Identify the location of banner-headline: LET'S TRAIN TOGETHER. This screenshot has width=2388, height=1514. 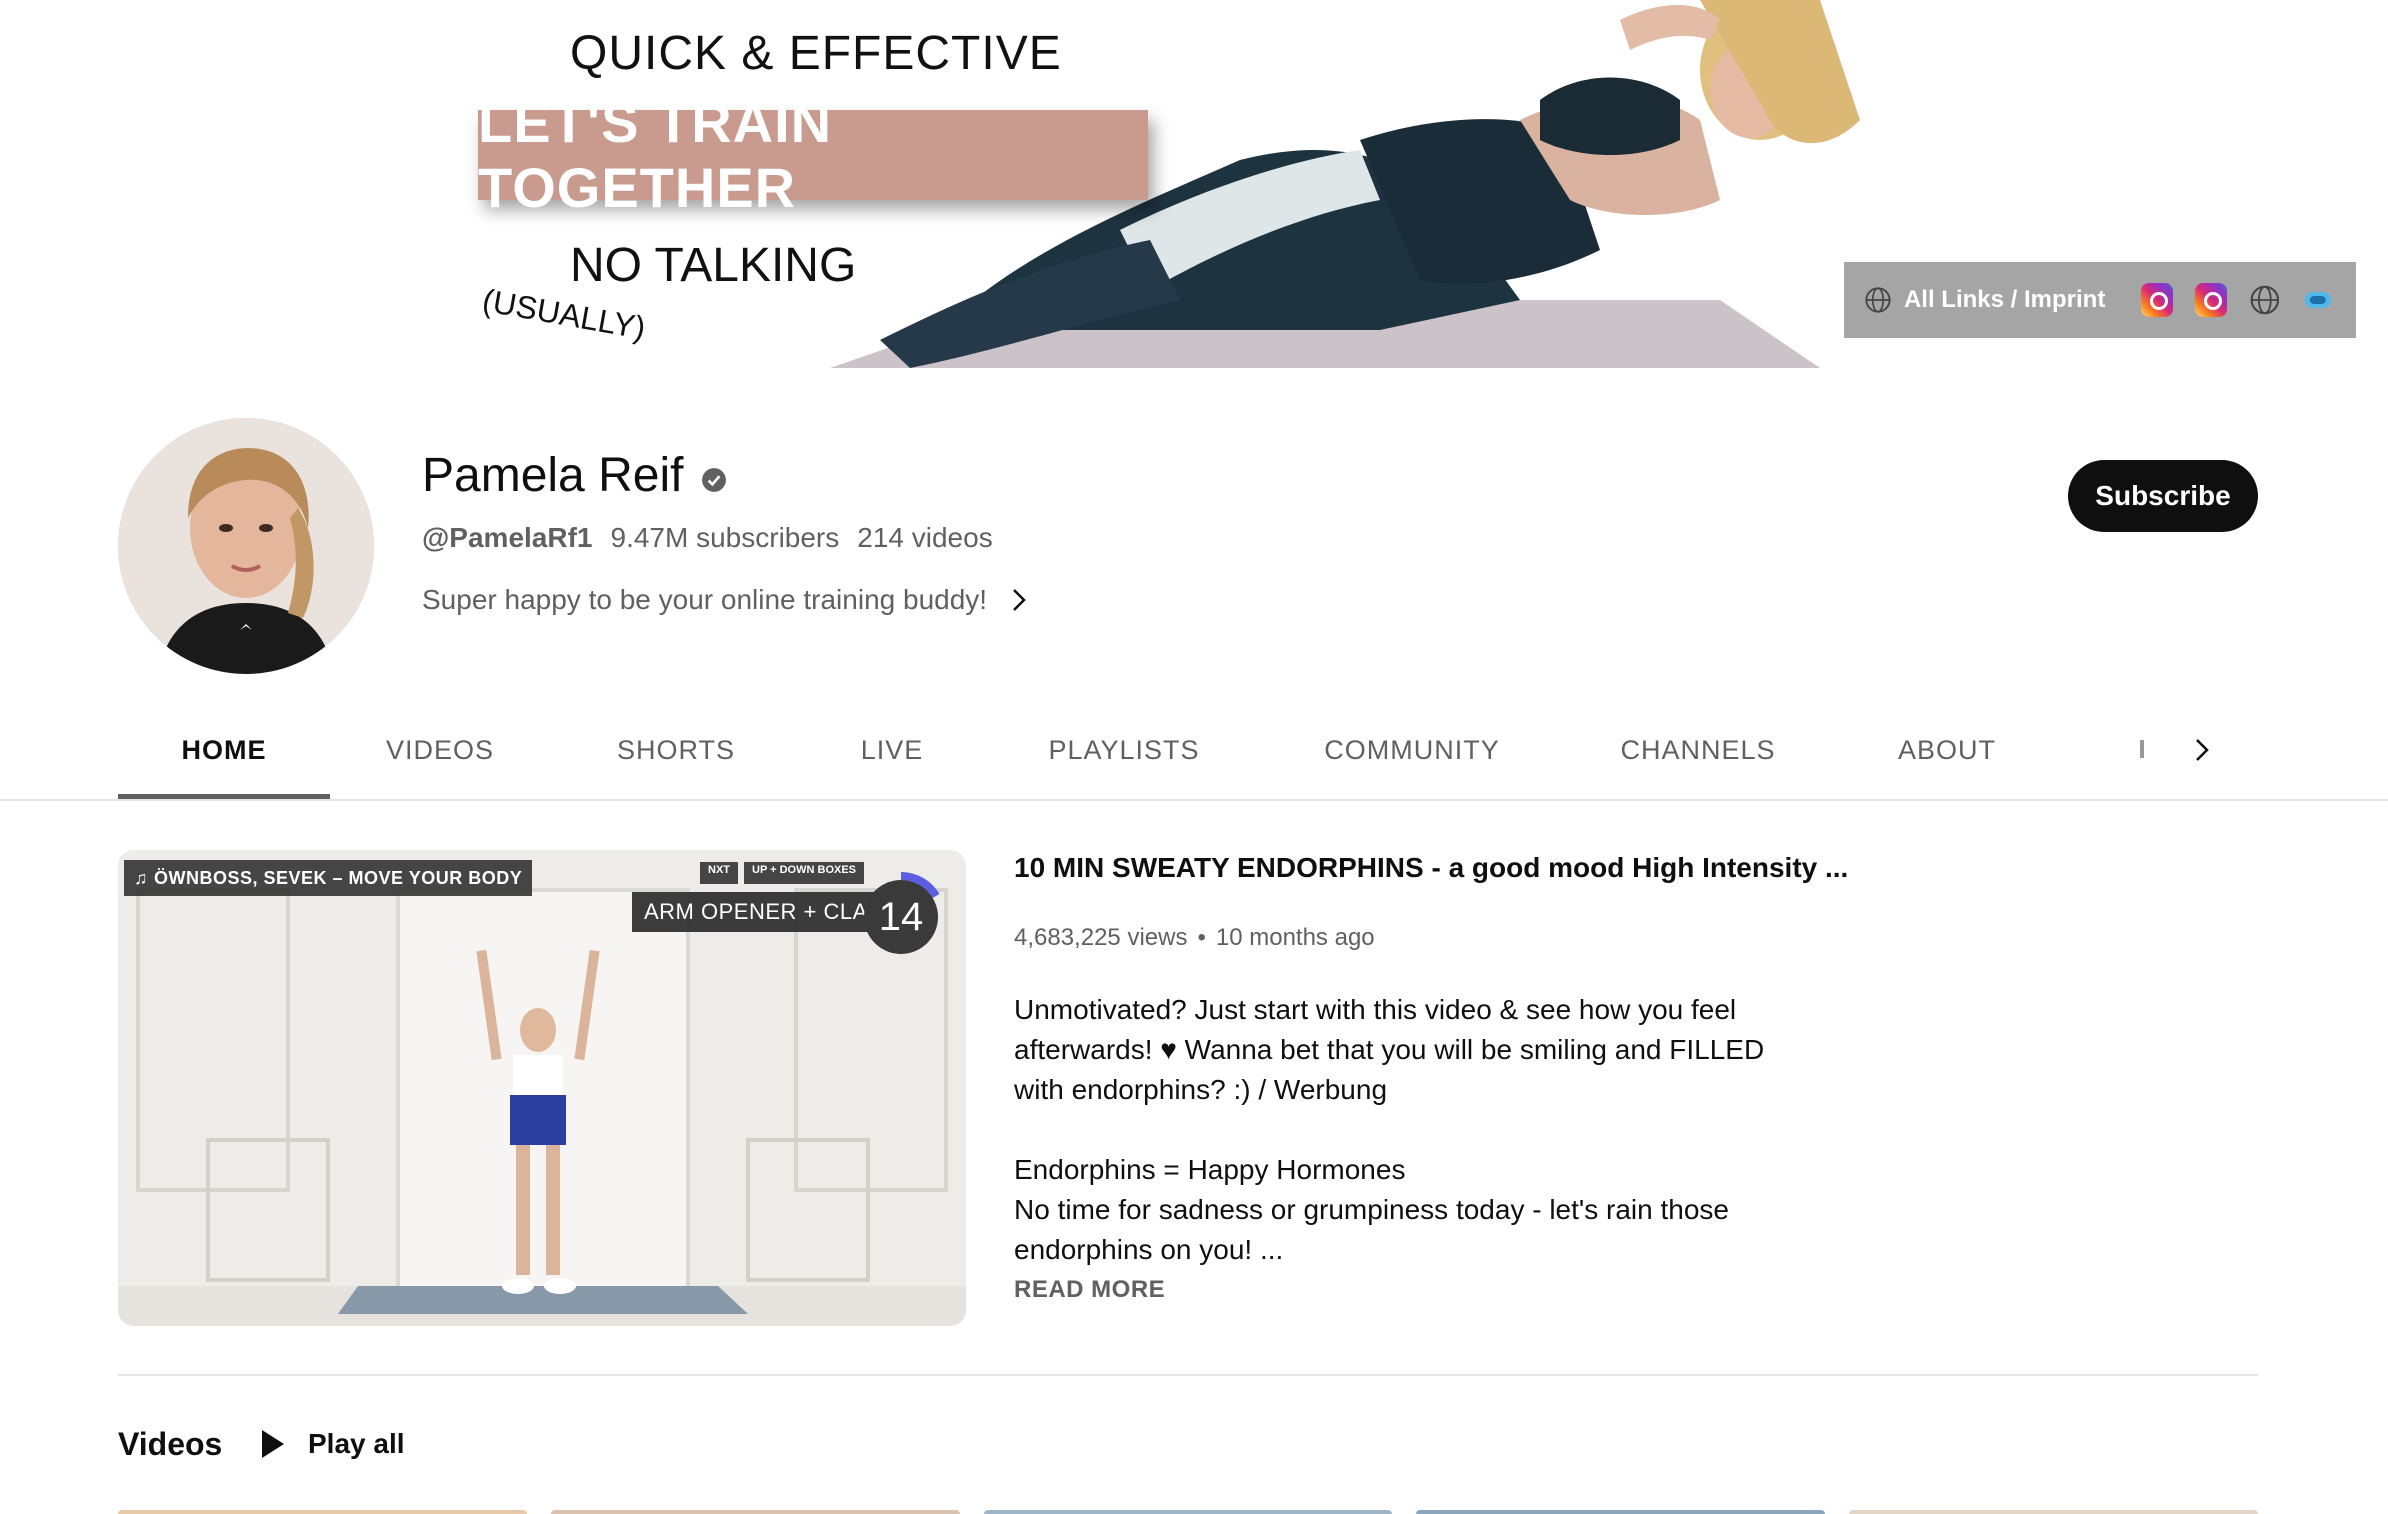
(813, 155).